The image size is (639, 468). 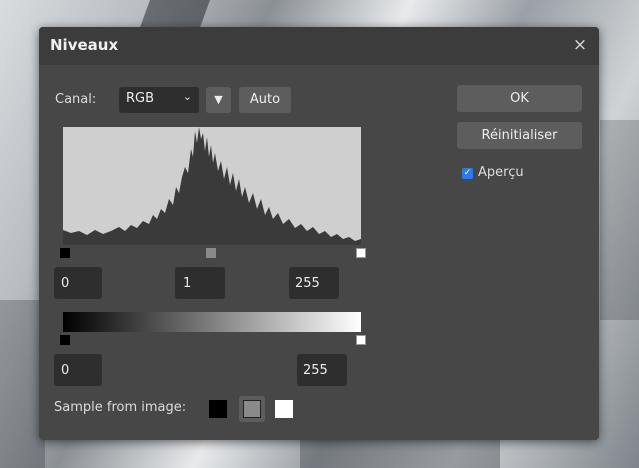 I want to click on auto-button: Auto, so click(x=265, y=100).